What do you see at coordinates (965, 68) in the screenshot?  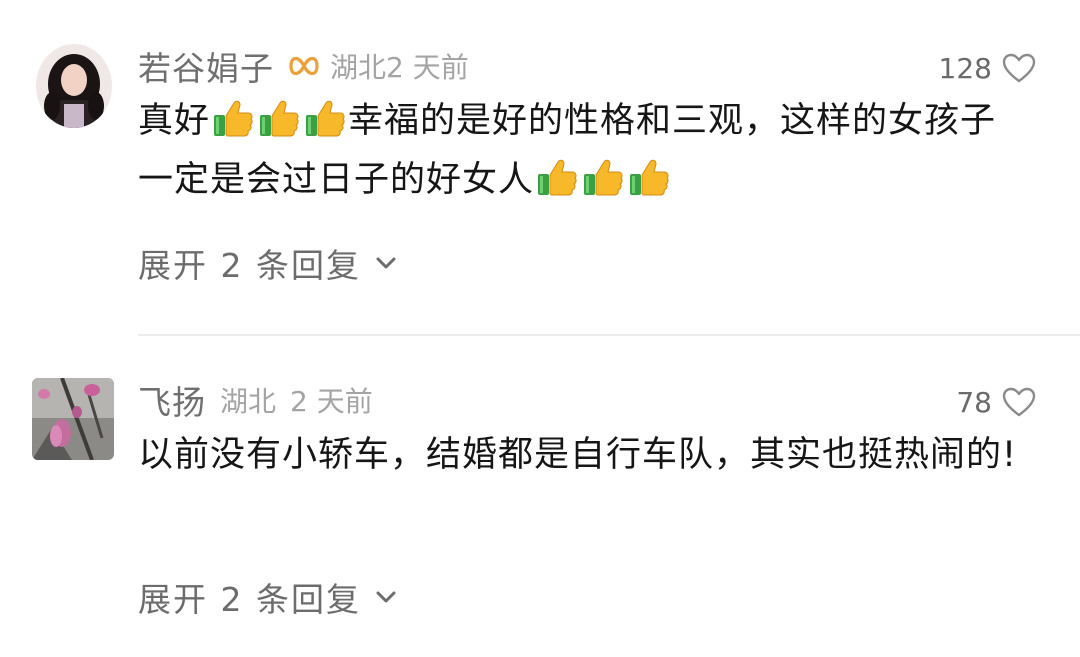 I see `like-count: 128` at bounding box center [965, 68].